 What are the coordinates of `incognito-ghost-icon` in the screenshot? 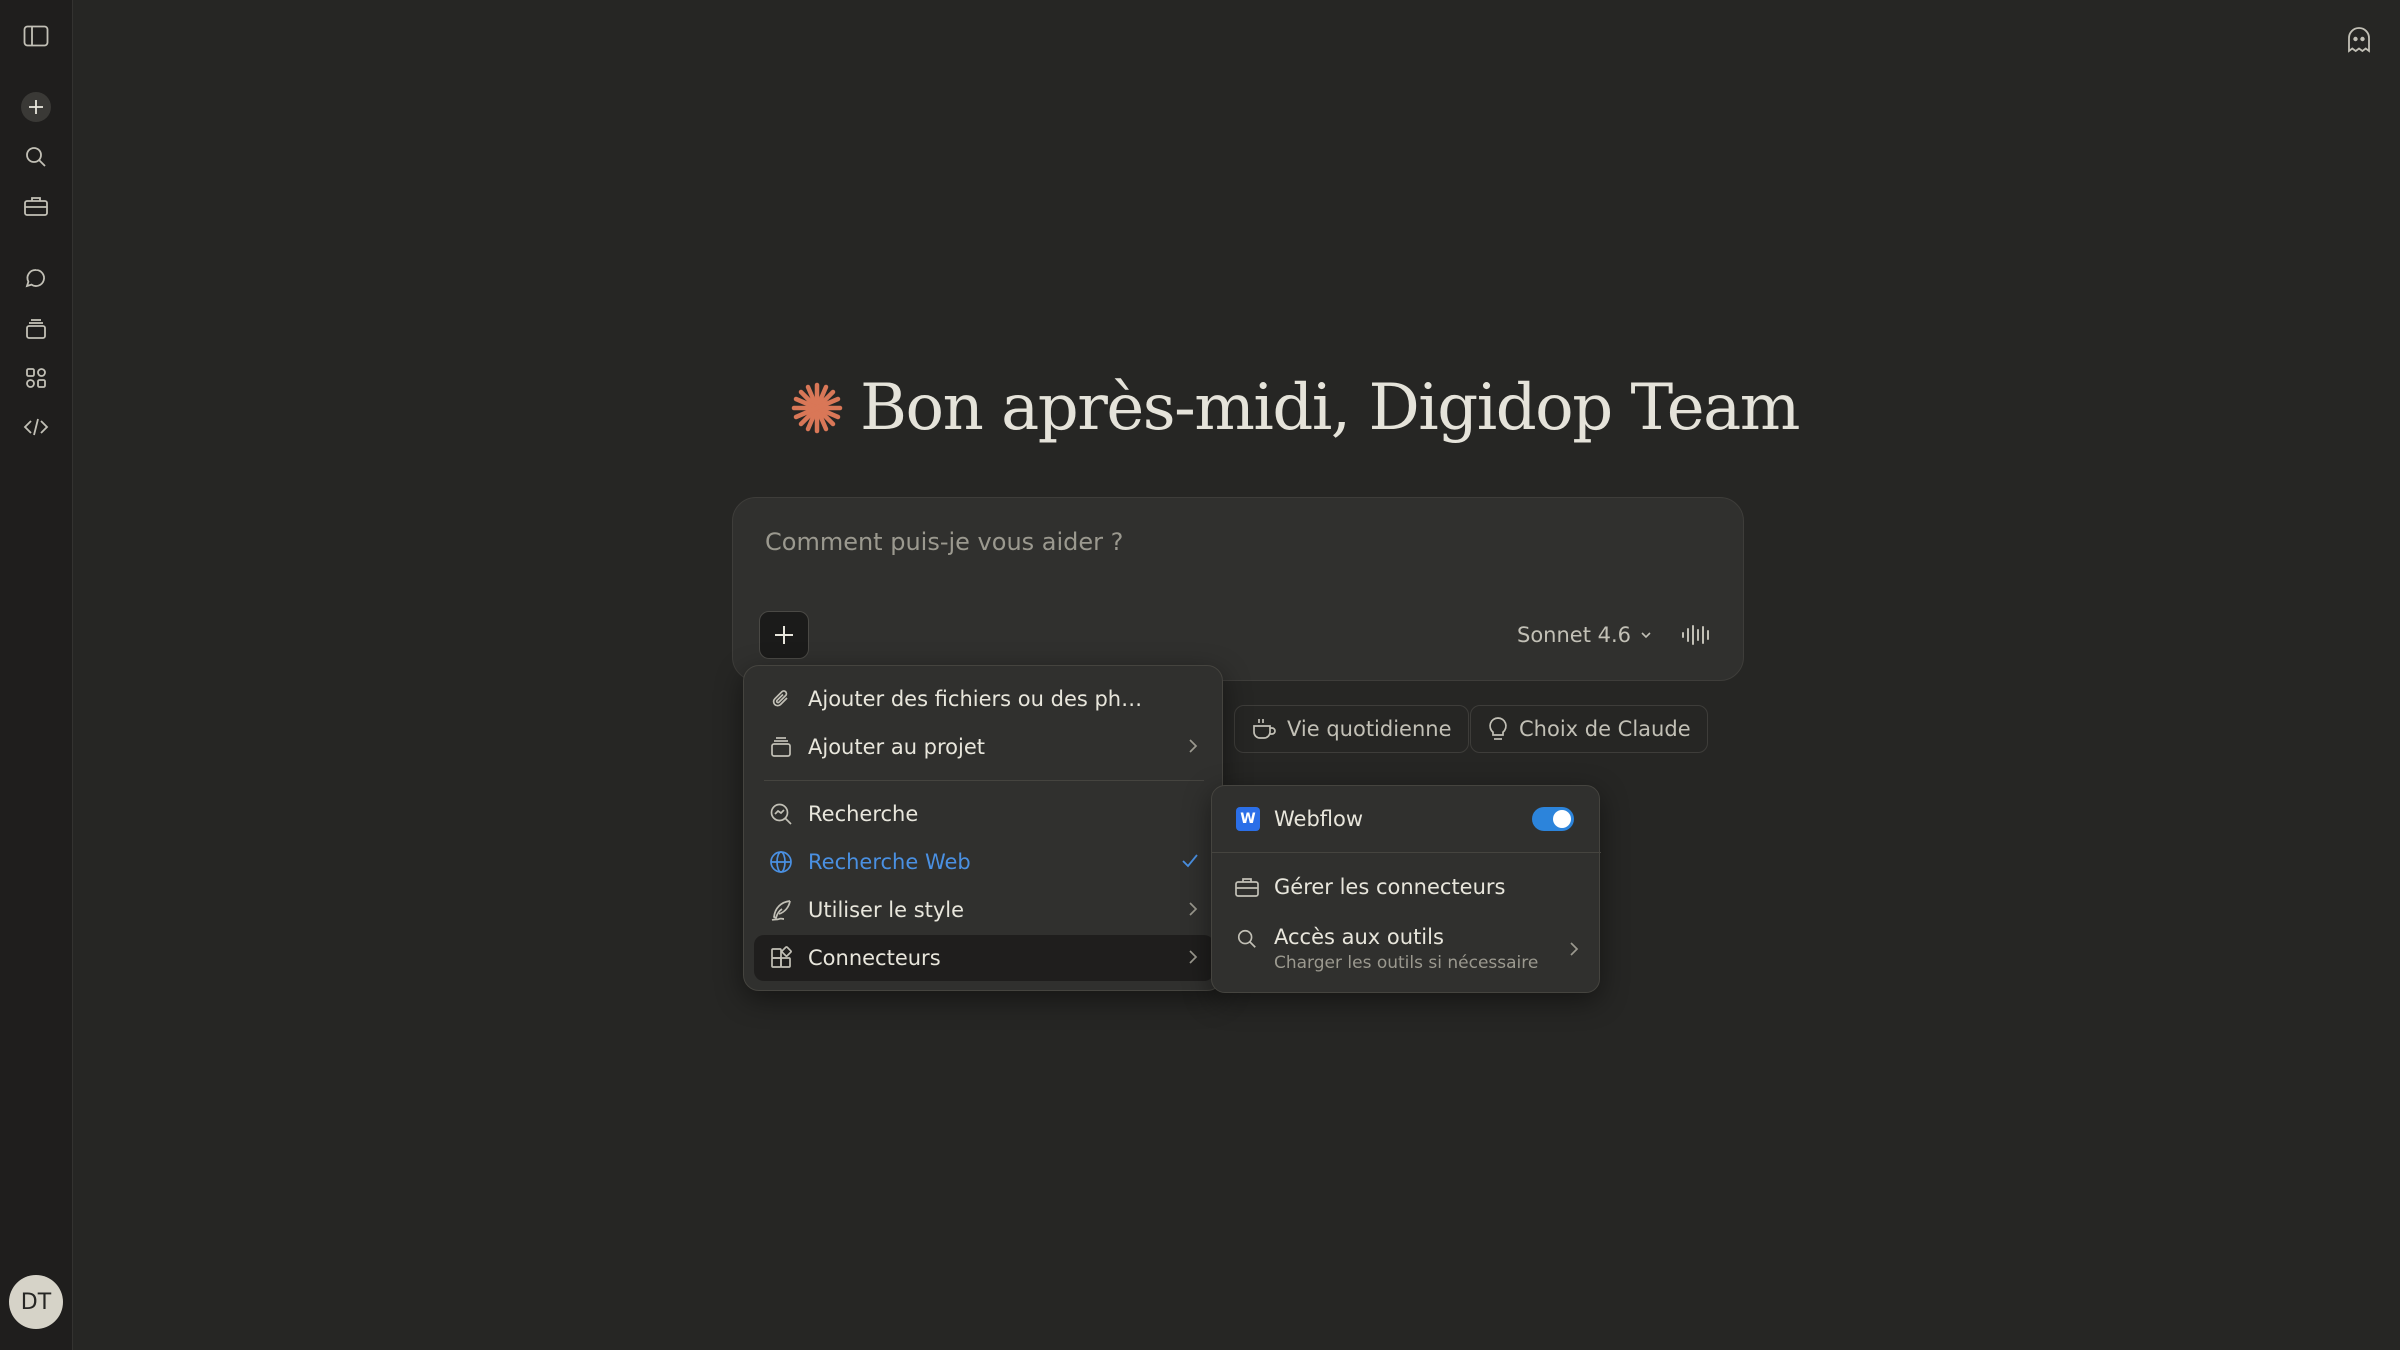 It's located at (2359, 40).